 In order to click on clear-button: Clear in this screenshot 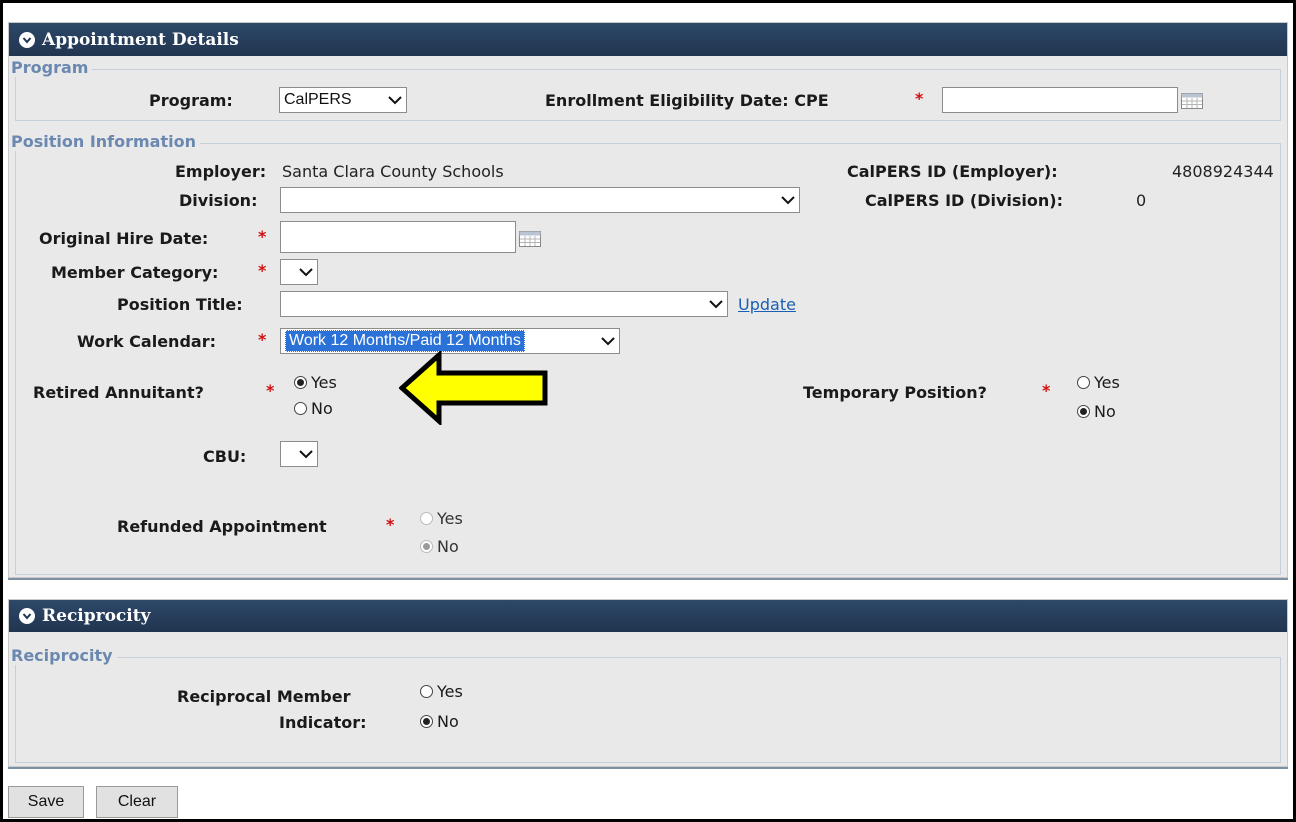, I will do `click(137, 802)`.